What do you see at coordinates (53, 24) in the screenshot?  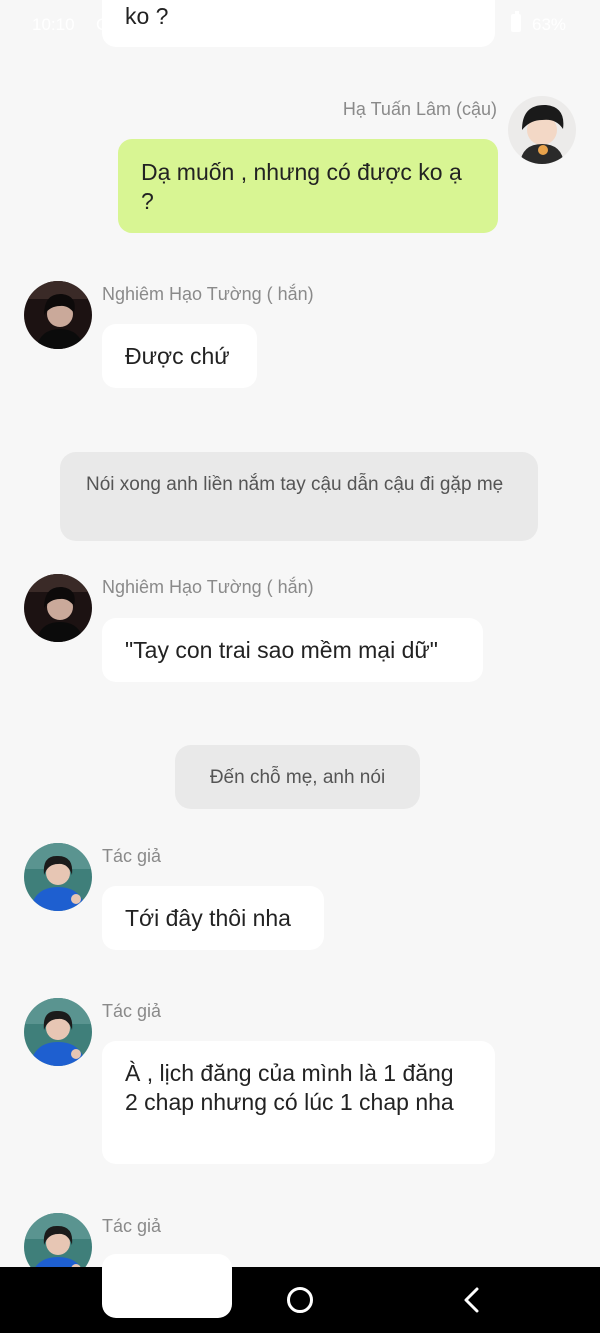 I see `status-time: 10:10` at bounding box center [53, 24].